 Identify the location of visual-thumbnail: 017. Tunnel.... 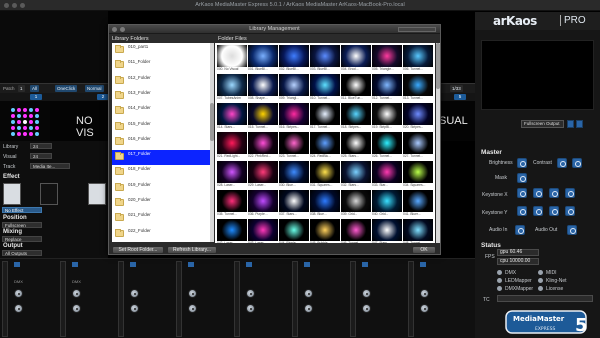
(325, 117).